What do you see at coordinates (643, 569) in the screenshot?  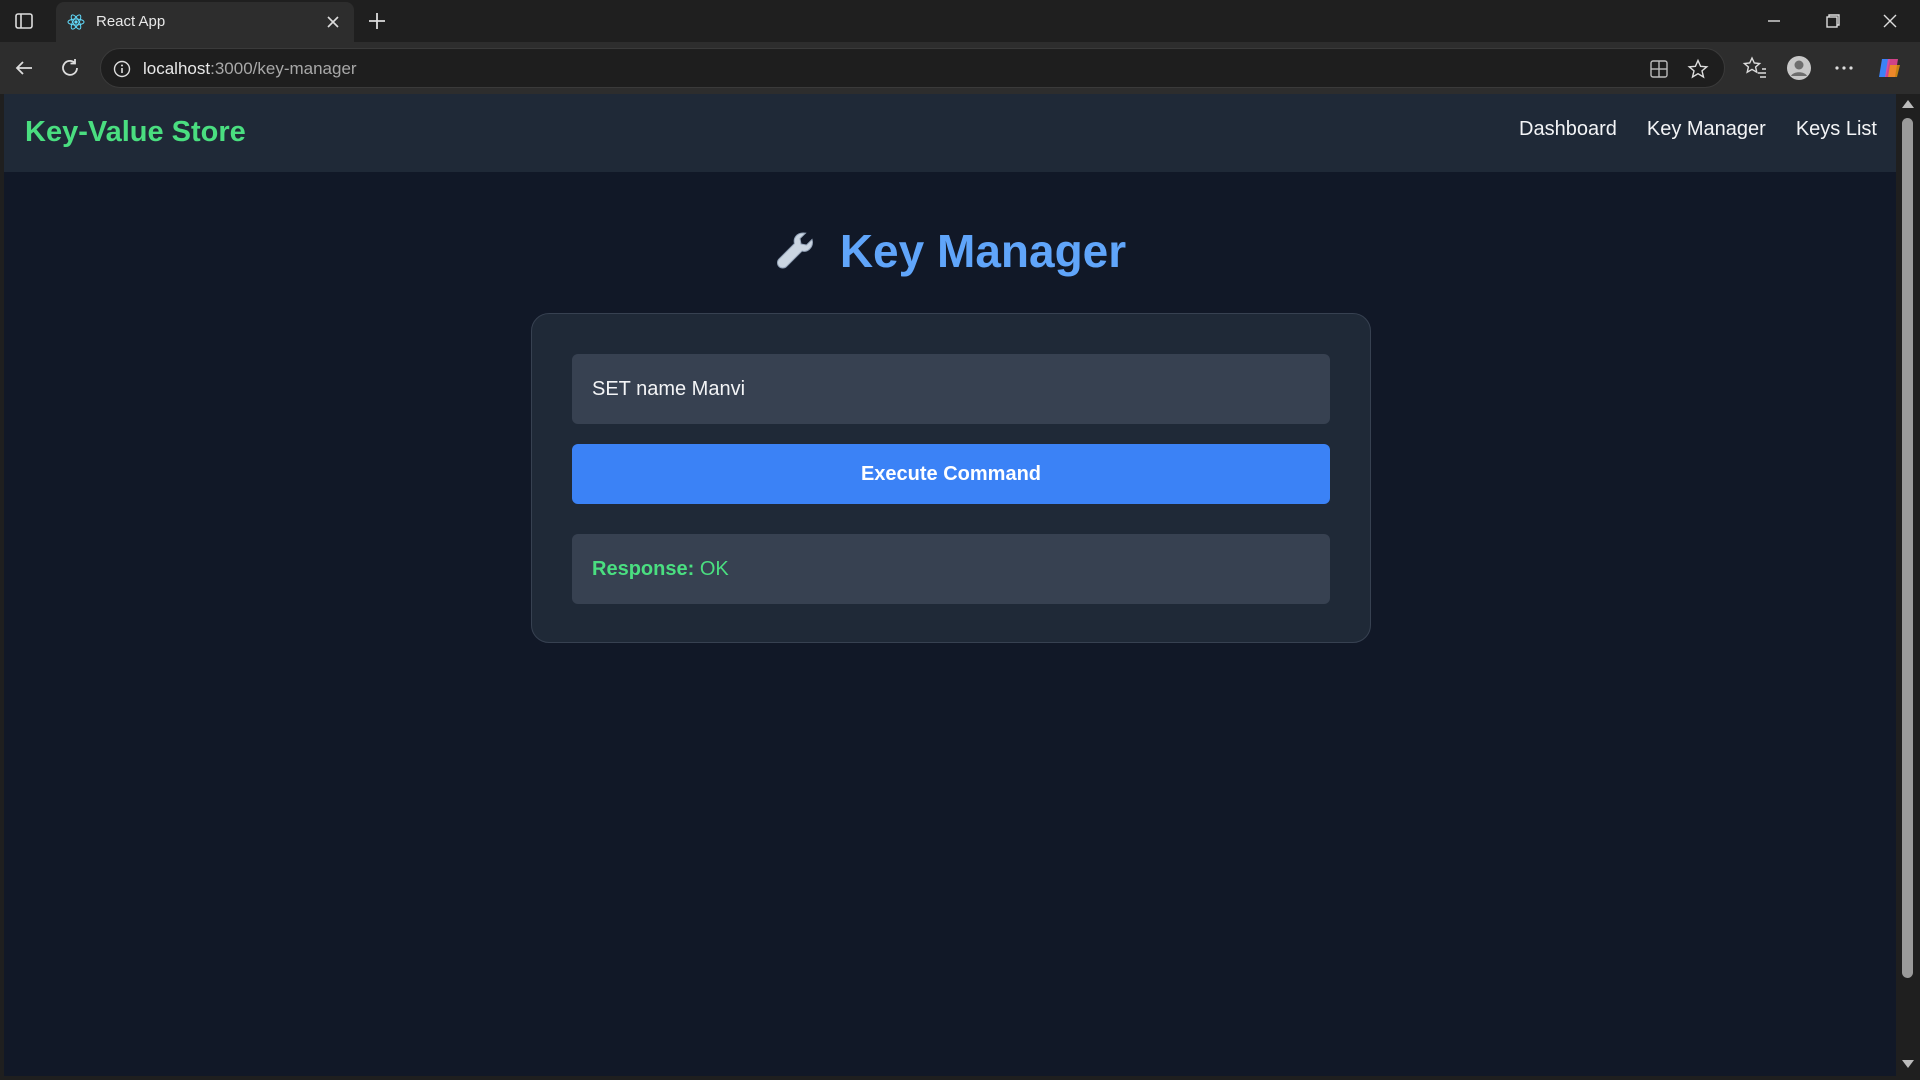 I see `response-label: Response:` at bounding box center [643, 569].